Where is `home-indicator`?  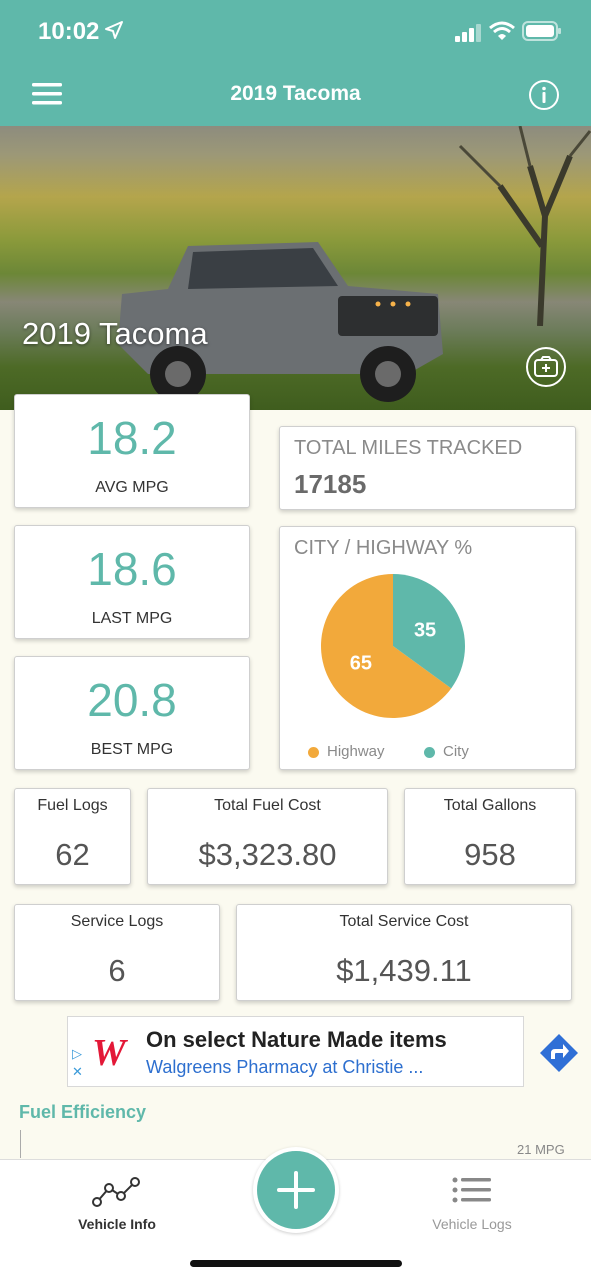 home-indicator is located at coordinates (296, 1263).